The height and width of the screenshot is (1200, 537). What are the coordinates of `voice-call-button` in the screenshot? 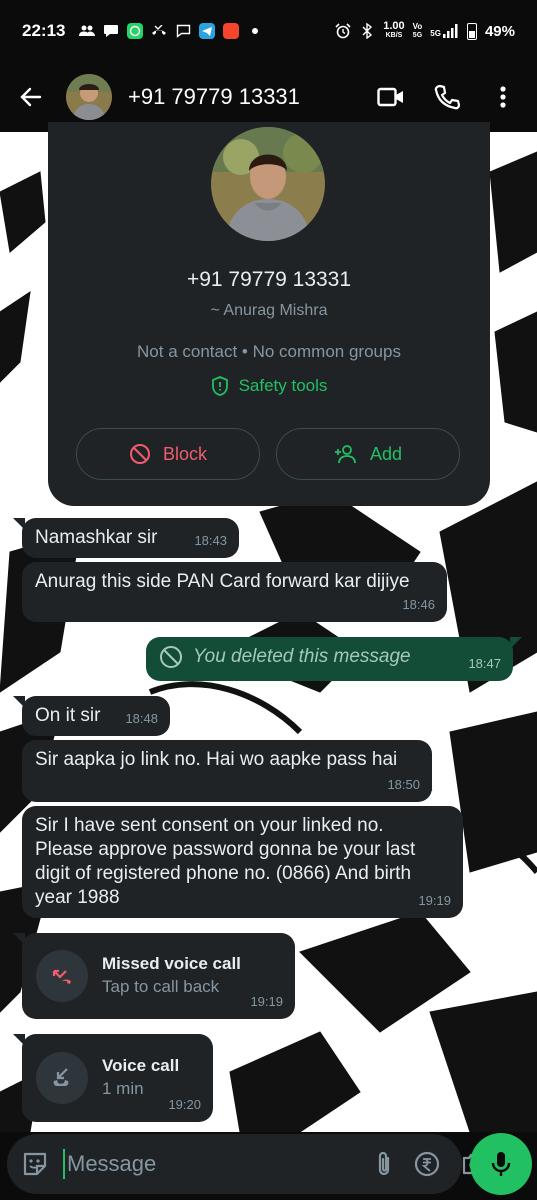 It's located at (447, 97).